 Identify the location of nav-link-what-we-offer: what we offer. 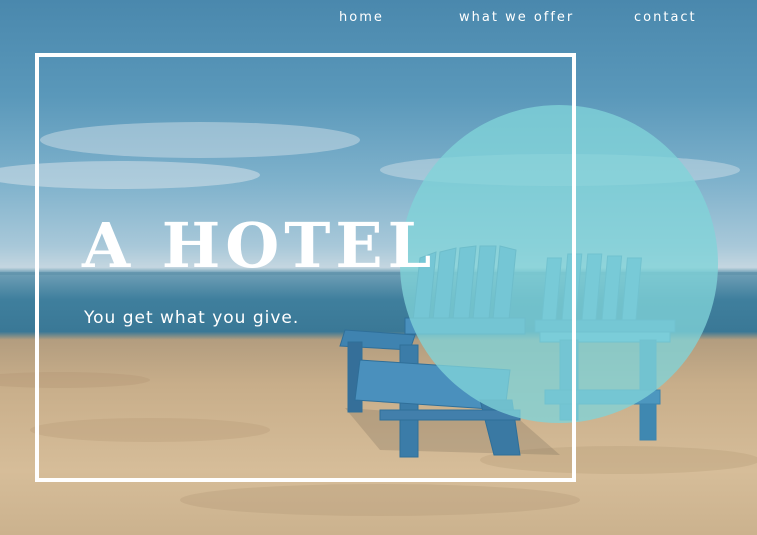
(516, 17).